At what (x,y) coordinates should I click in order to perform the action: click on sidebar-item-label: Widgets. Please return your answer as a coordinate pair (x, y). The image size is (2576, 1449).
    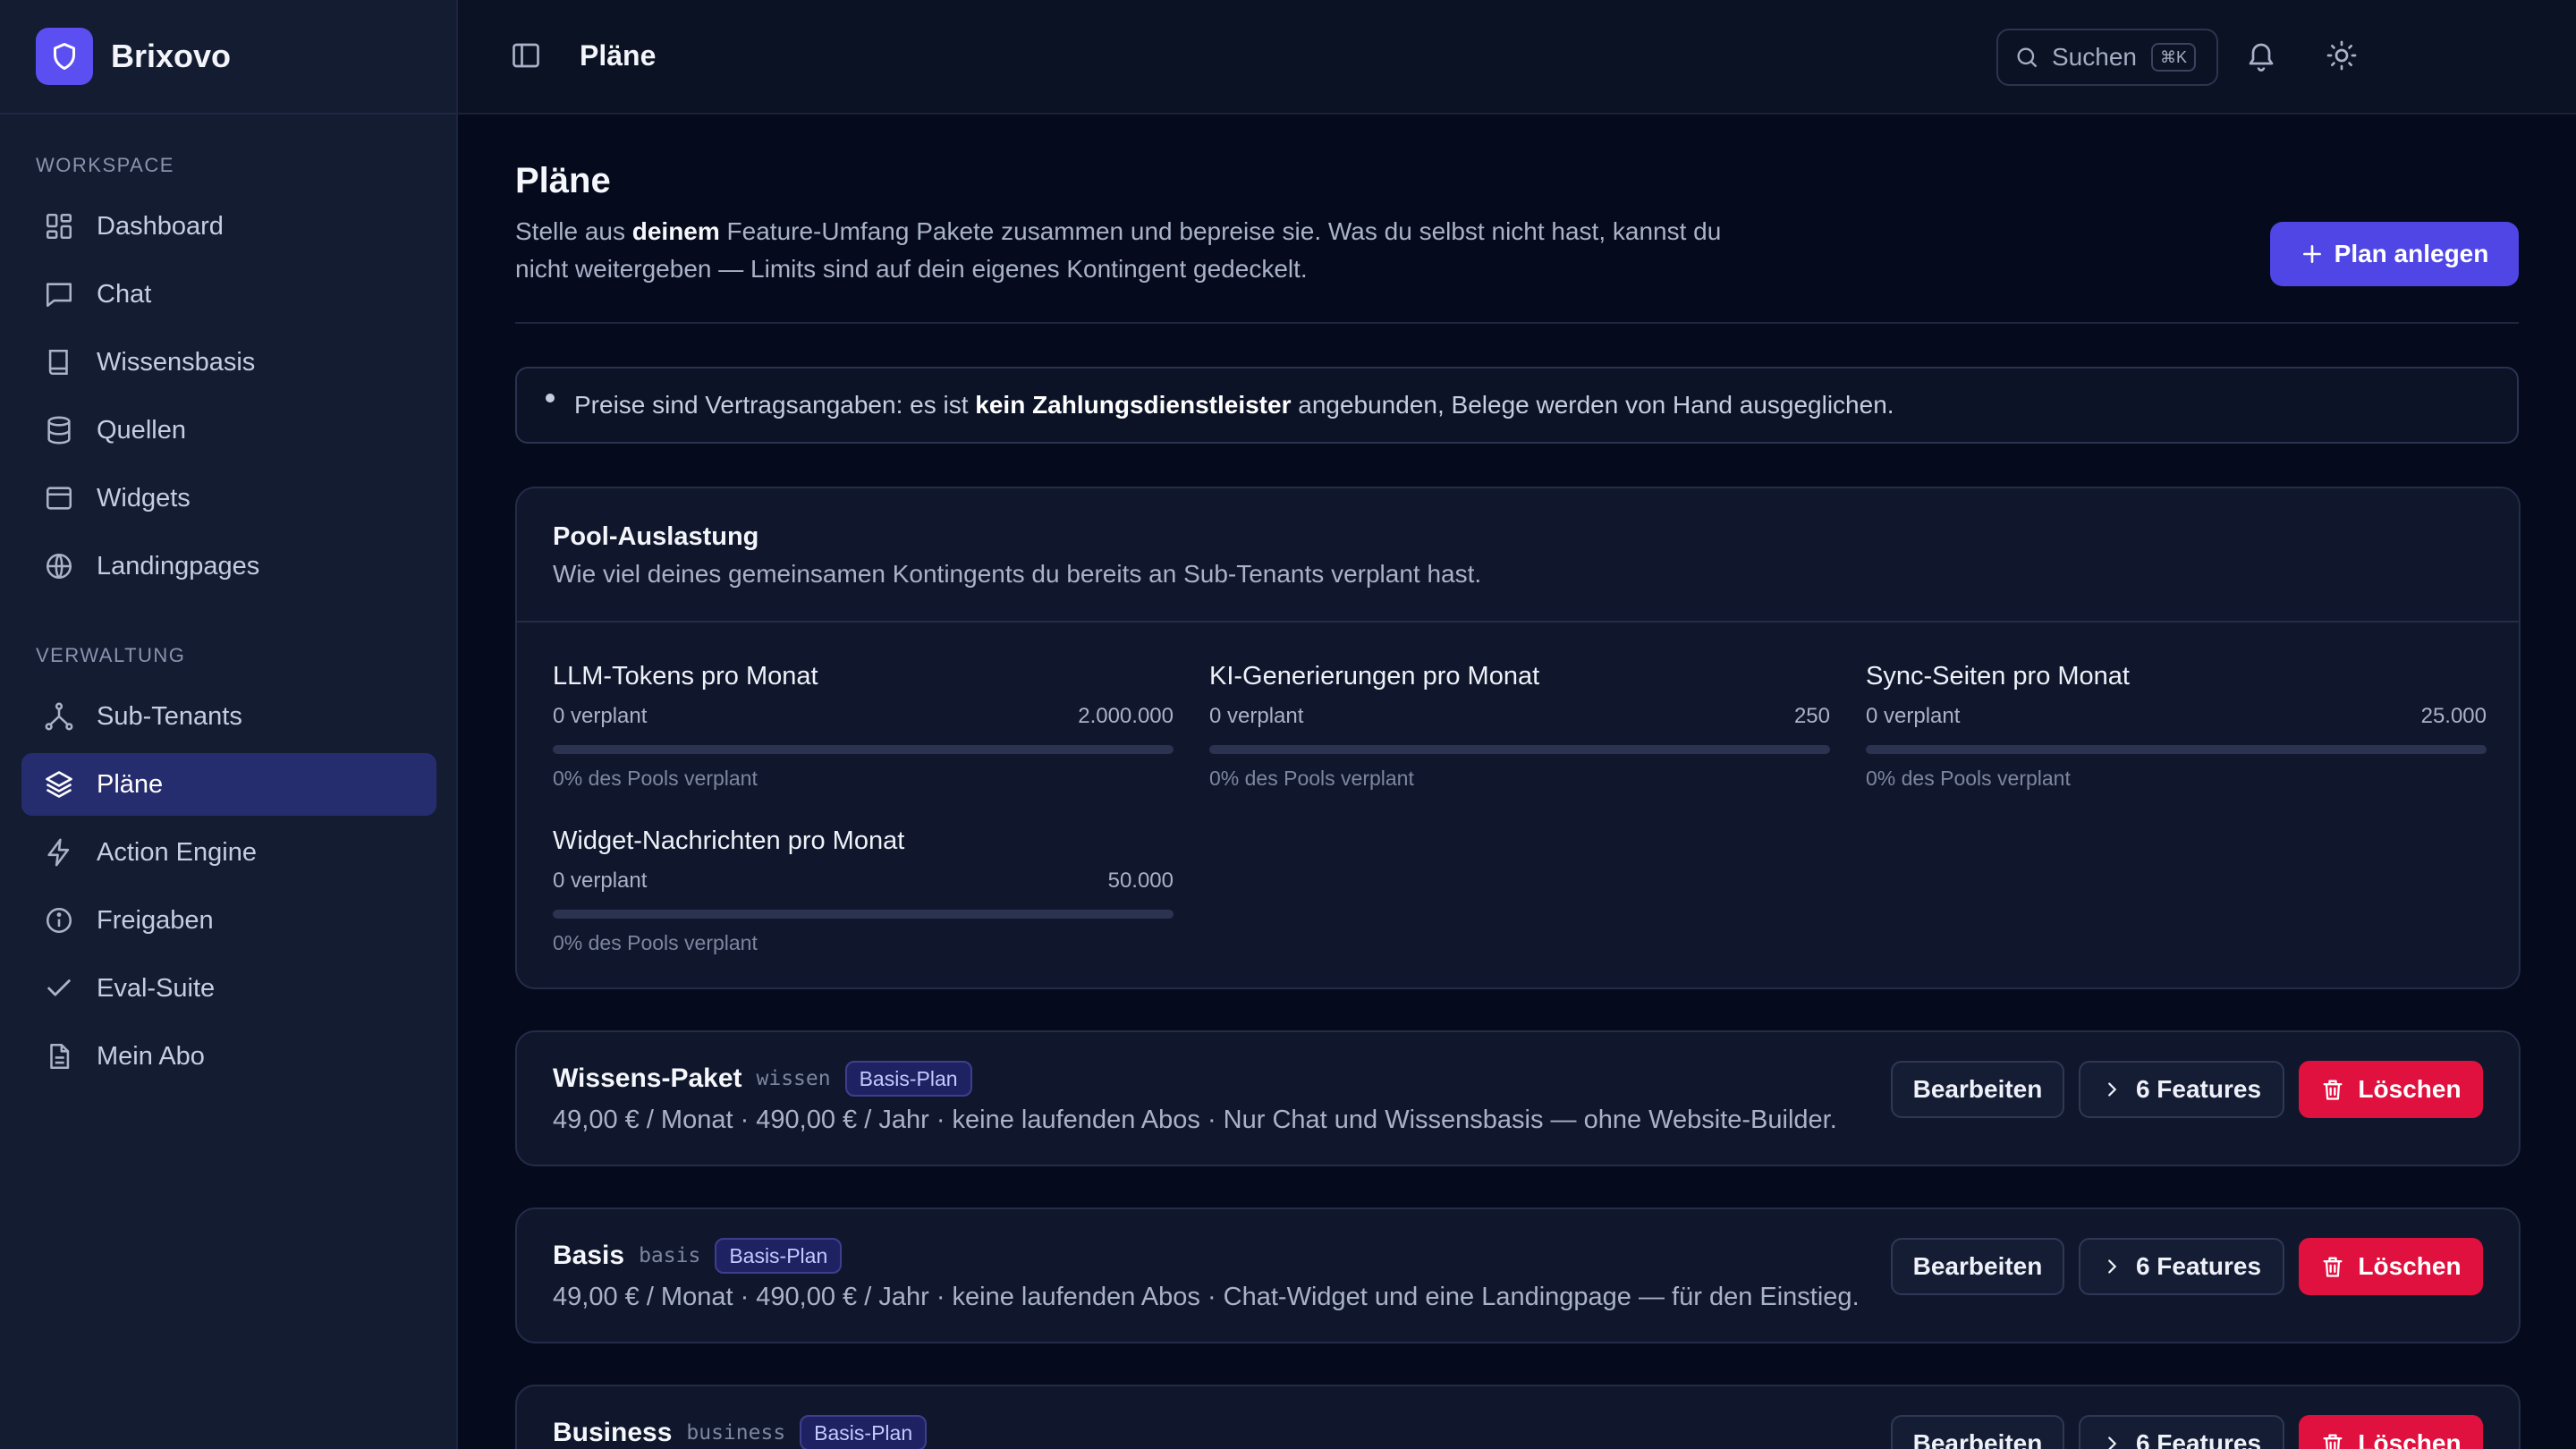
    Looking at the image, I should click on (144, 498).